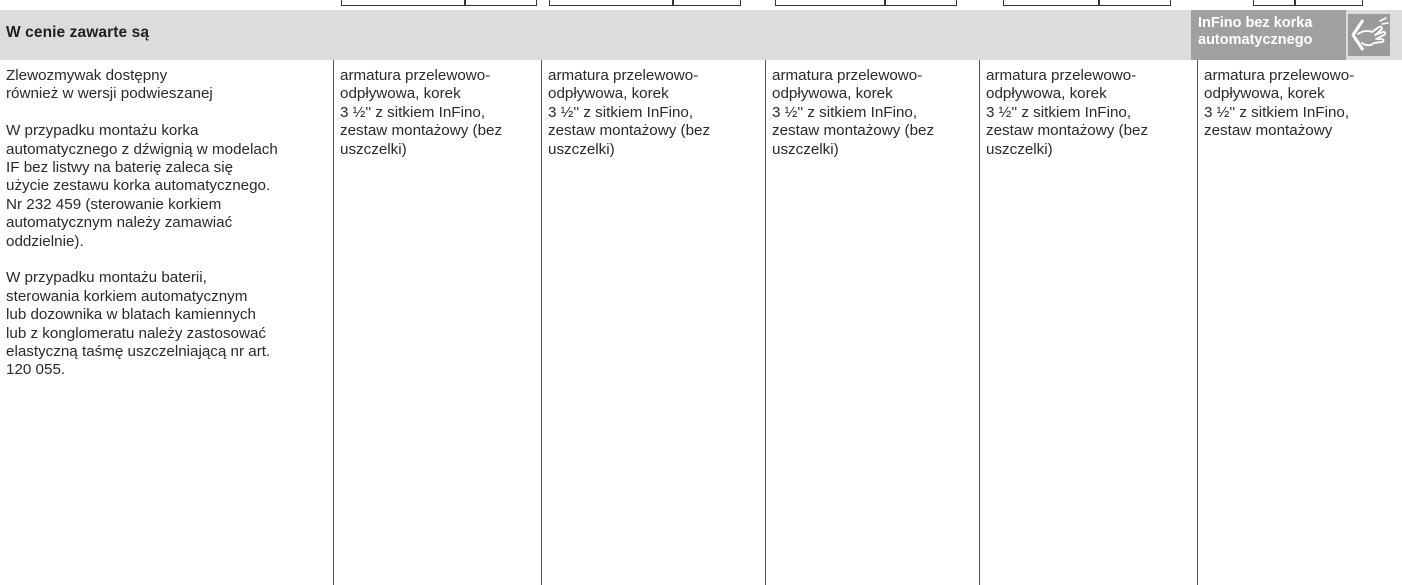 The width and height of the screenshot is (1402, 585). I want to click on hand-touch-icon, so click(1369, 35).